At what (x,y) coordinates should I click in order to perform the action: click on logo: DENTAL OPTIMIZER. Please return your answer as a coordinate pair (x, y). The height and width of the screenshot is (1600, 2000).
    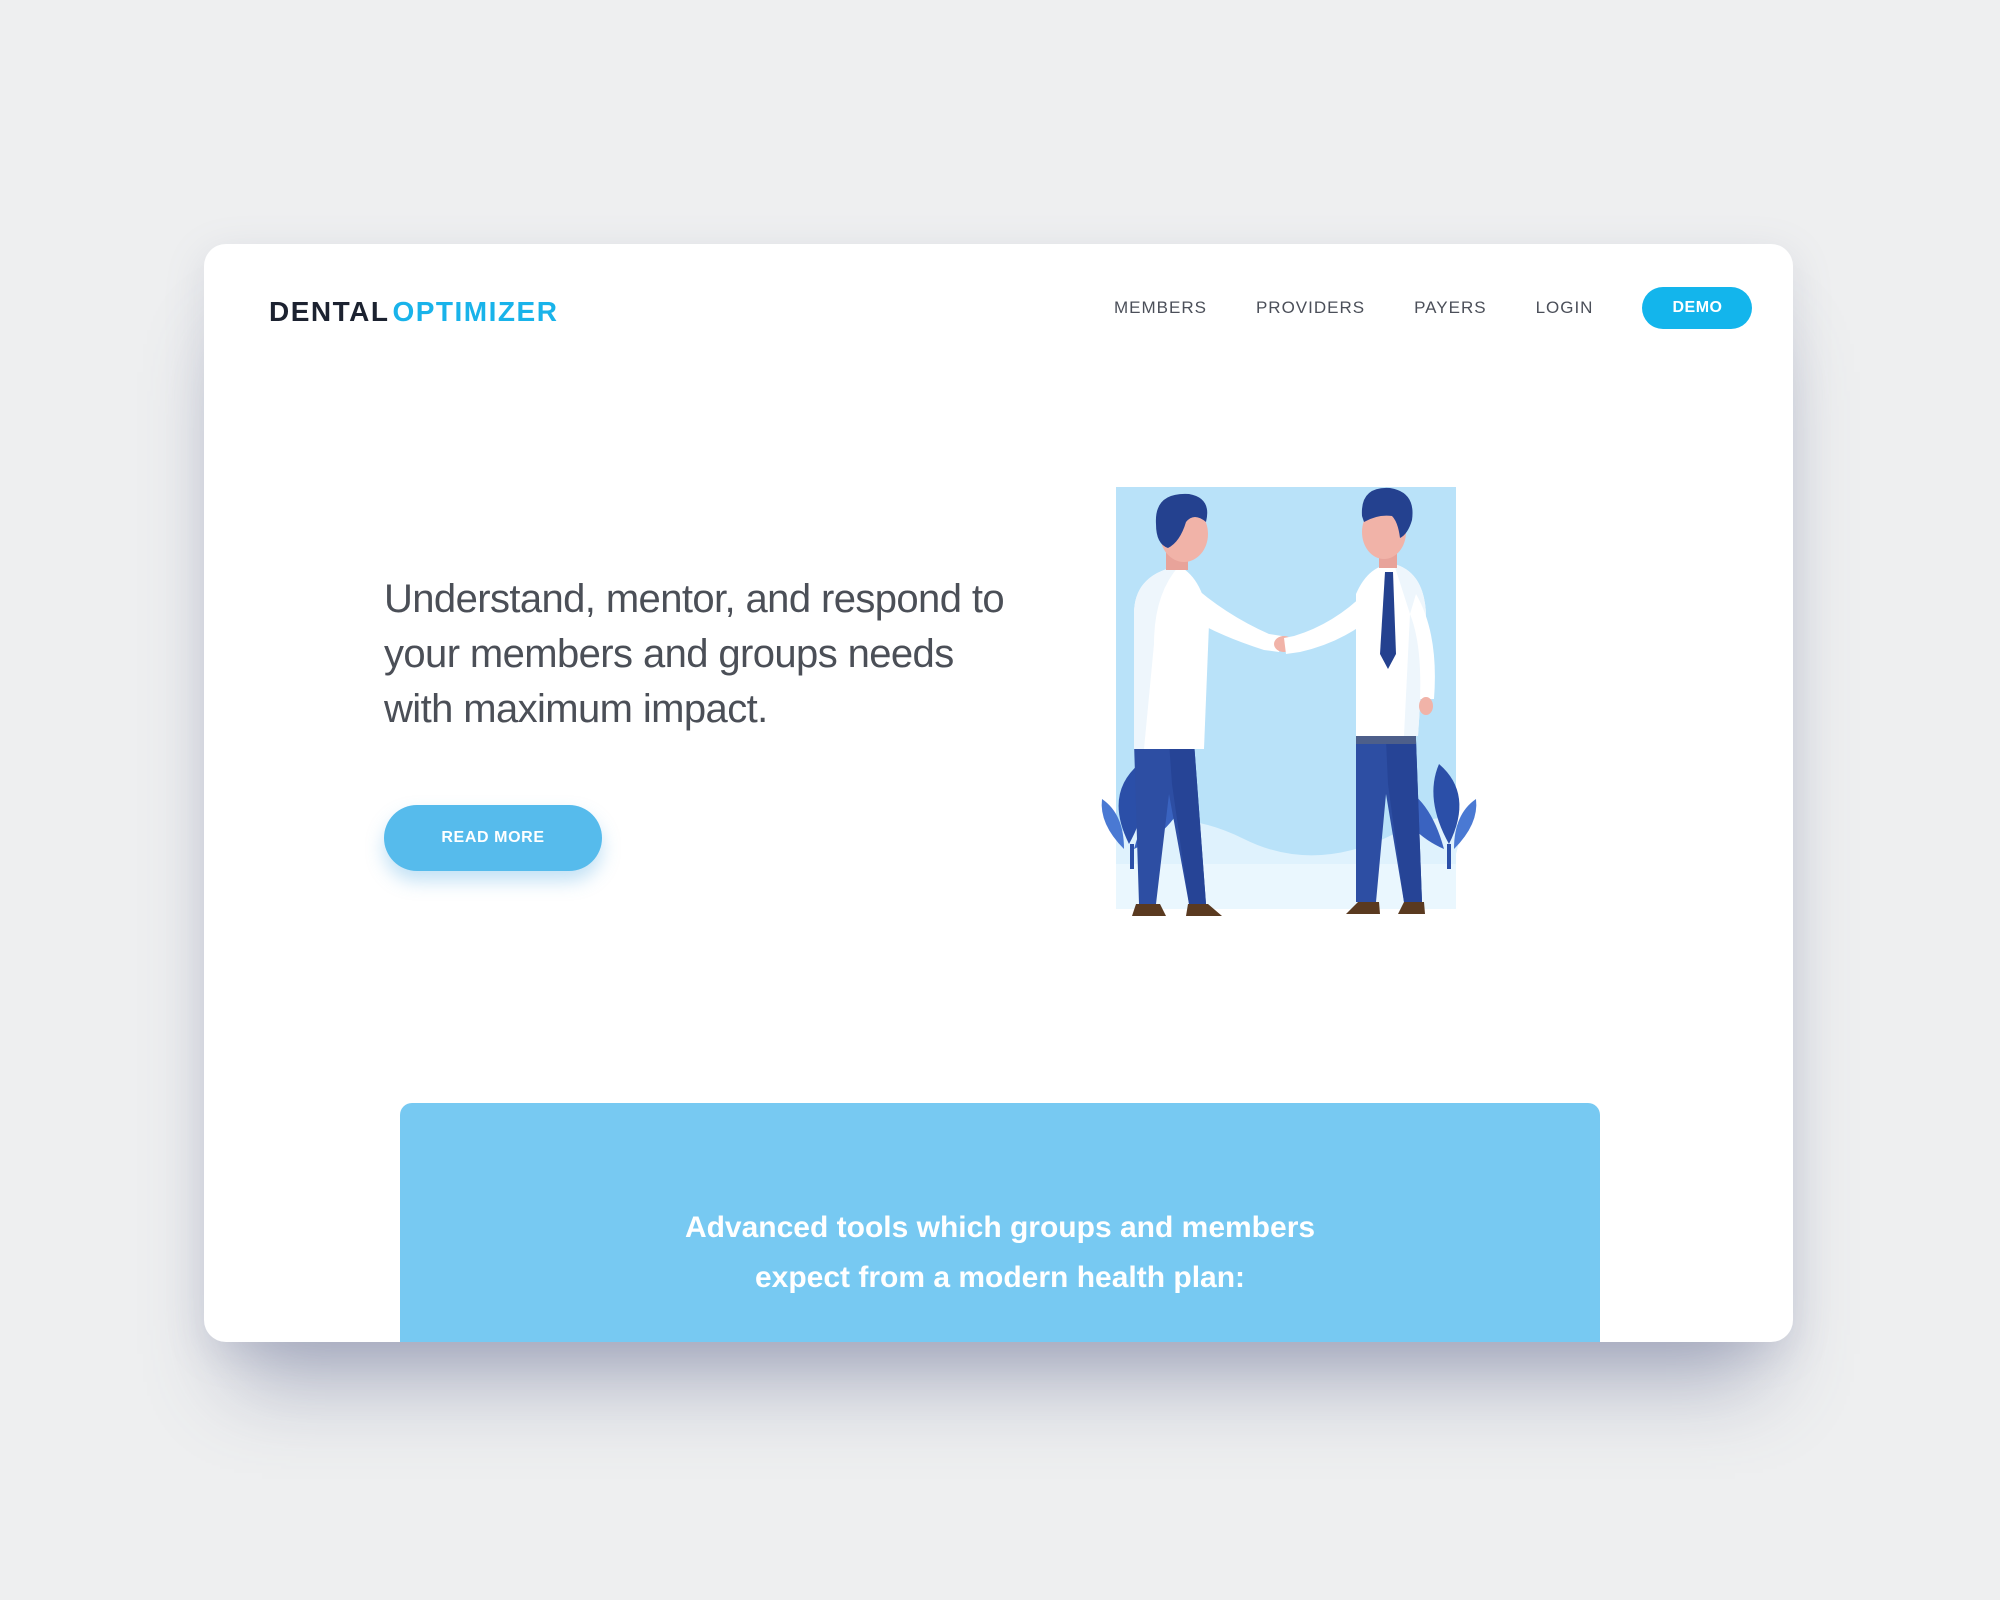
    Looking at the image, I should click on (413, 312).